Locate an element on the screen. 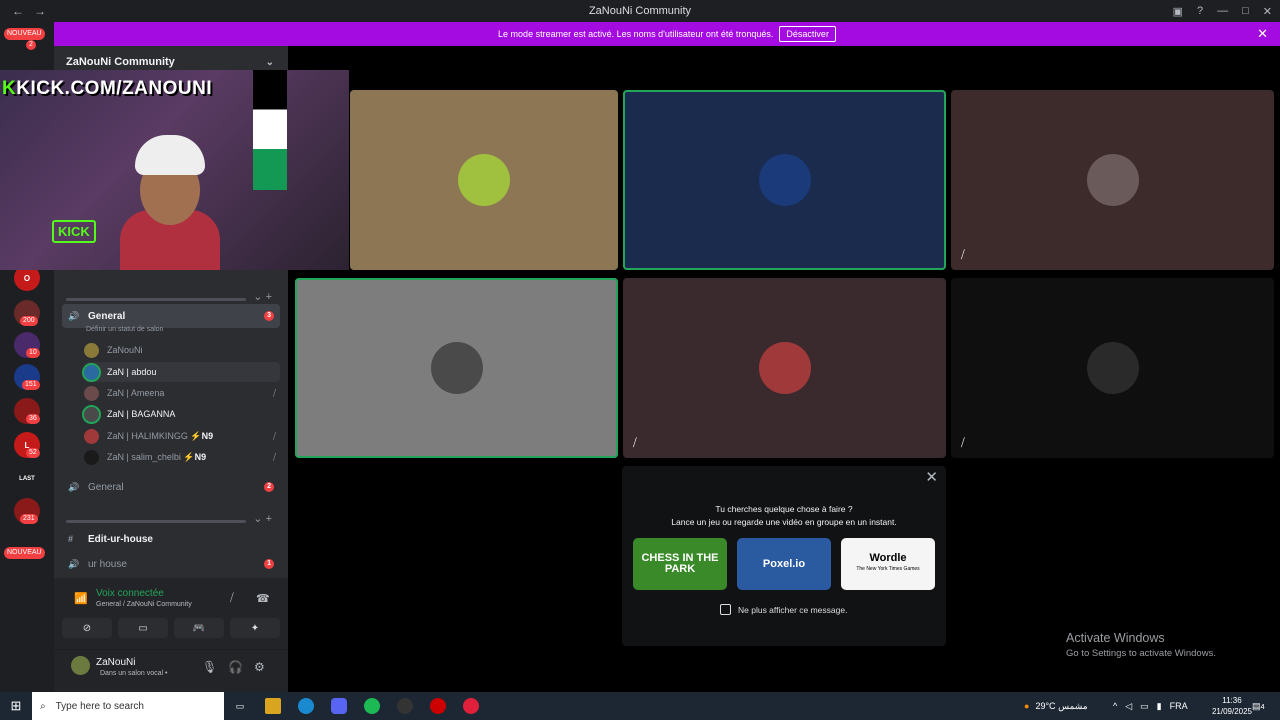 The height and width of the screenshot is (720, 1280). text-channel-edit: # Edit-ur-house is located at coordinates (171, 539).